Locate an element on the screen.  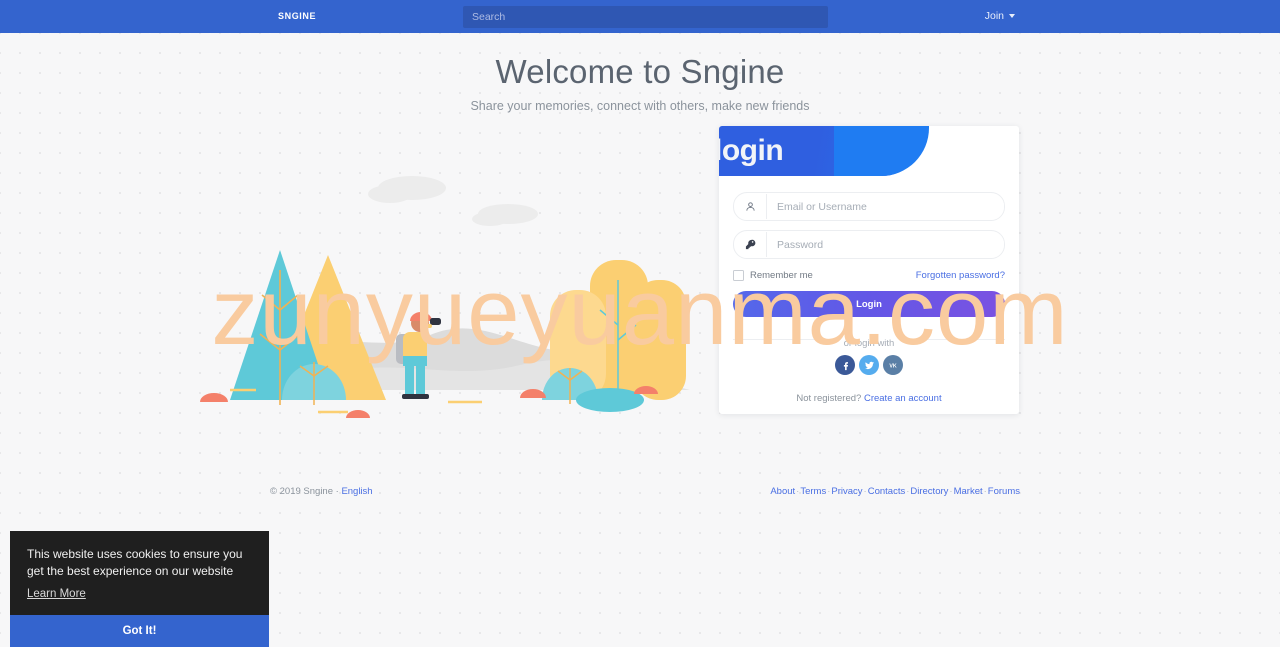
footer-link-directory: Directory is located at coordinates (929, 491).